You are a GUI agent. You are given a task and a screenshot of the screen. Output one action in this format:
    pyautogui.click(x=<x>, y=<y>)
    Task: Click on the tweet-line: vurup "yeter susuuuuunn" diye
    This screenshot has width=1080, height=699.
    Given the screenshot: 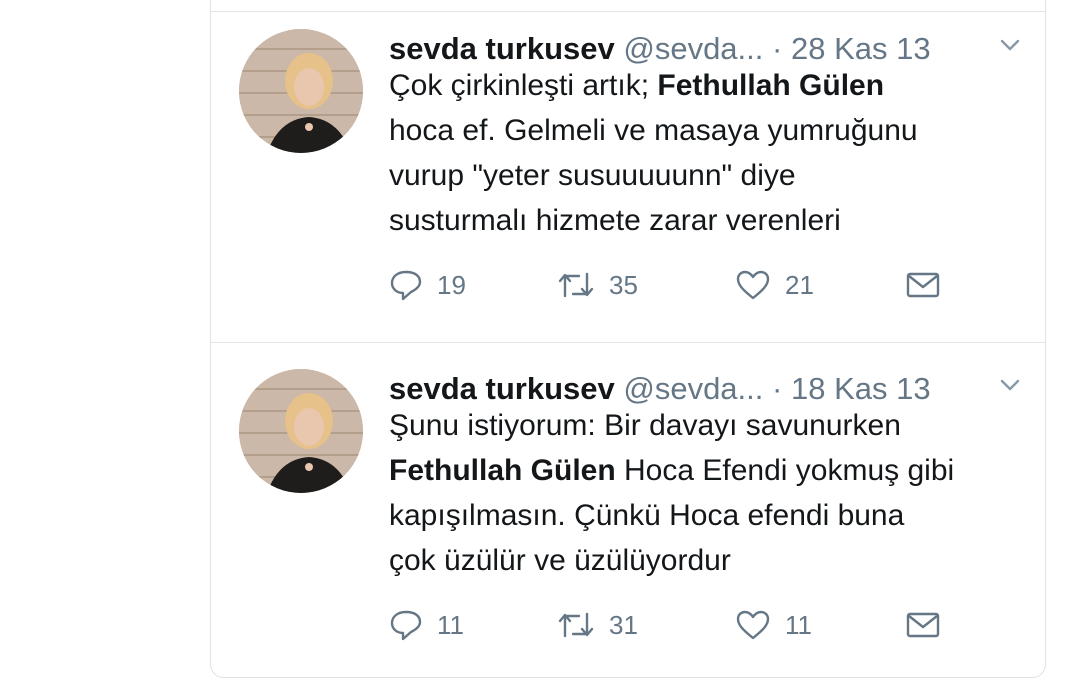 What is the action you would take?
    pyautogui.click(x=592, y=175)
    